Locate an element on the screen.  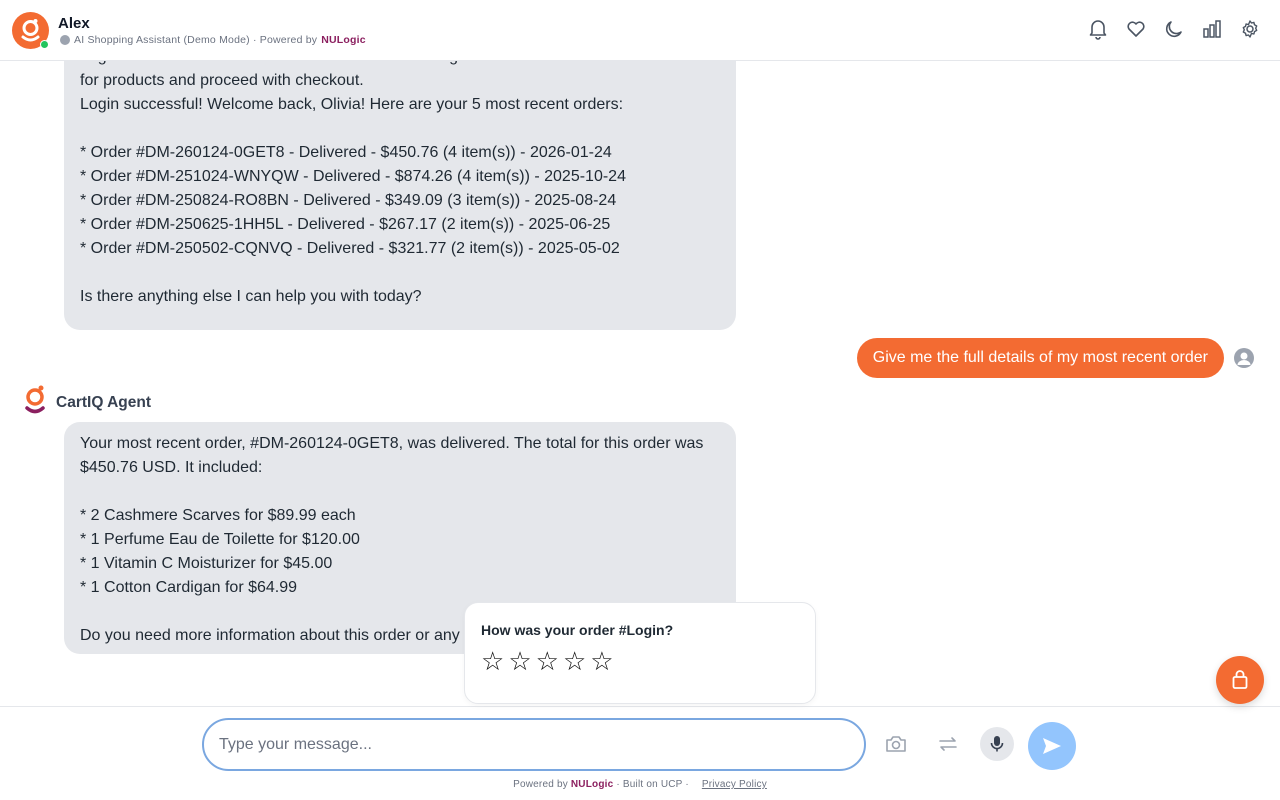
order-rating-card: How was your order #Login? ☆ ☆ ☆ ☆ ☆ is located at coordinates (640, 653).